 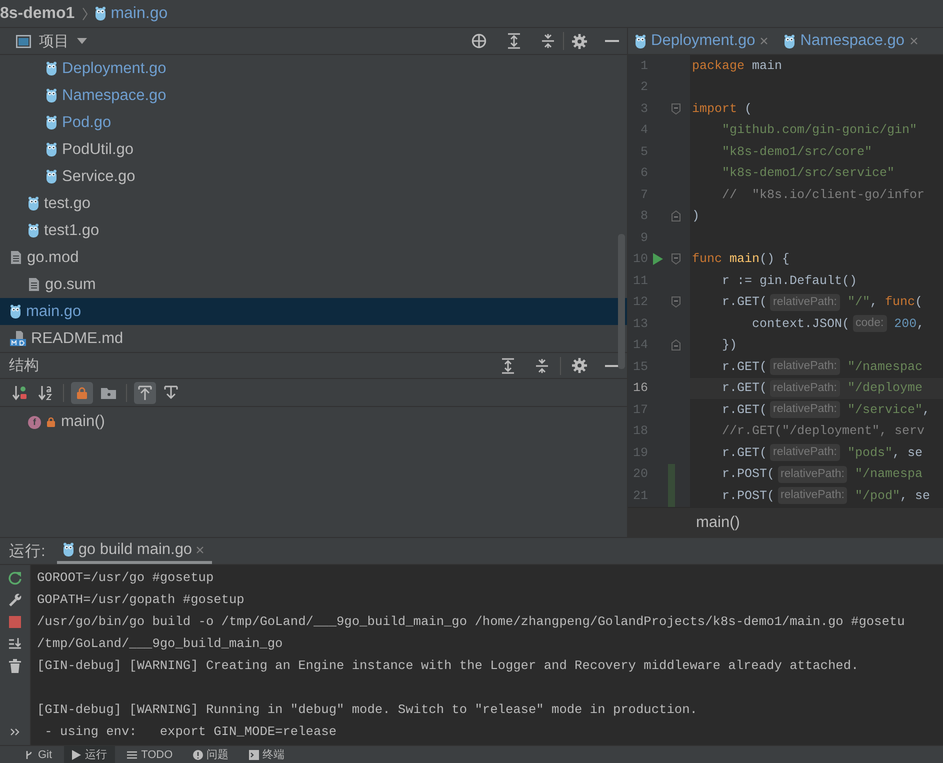 What do you see at coordinates (29, 755) in the screenshot?
I see `branch-icon` at bounding box center [29, 755].